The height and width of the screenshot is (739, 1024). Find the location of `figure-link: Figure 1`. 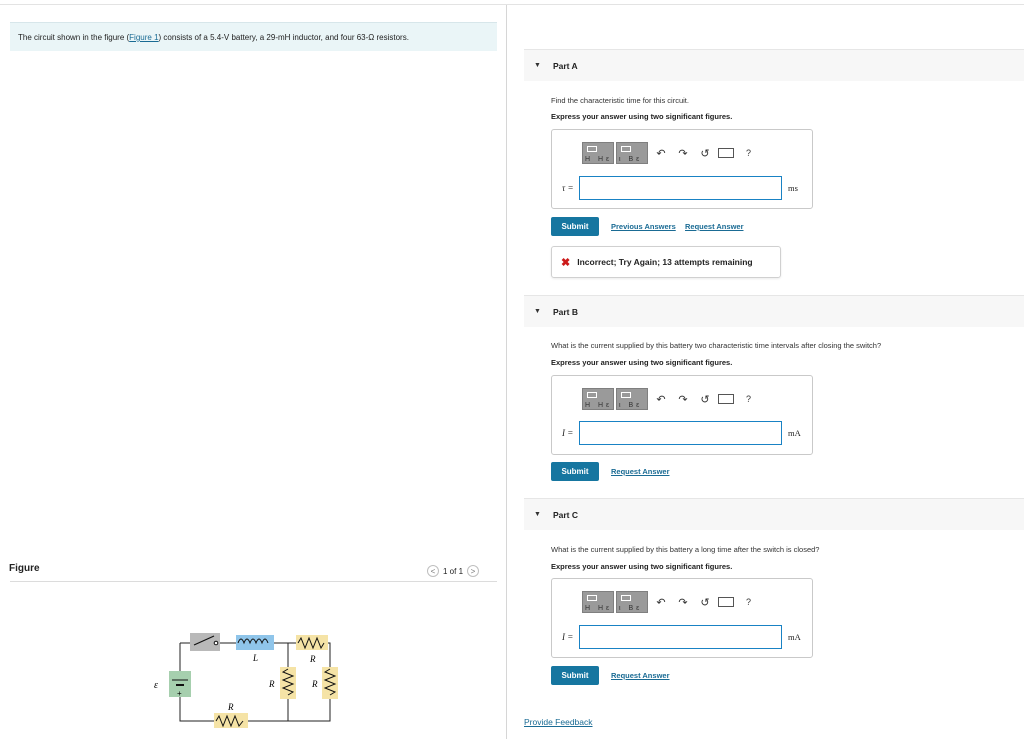

figure-link: Figure 1 is located at coordinates (143, 37).